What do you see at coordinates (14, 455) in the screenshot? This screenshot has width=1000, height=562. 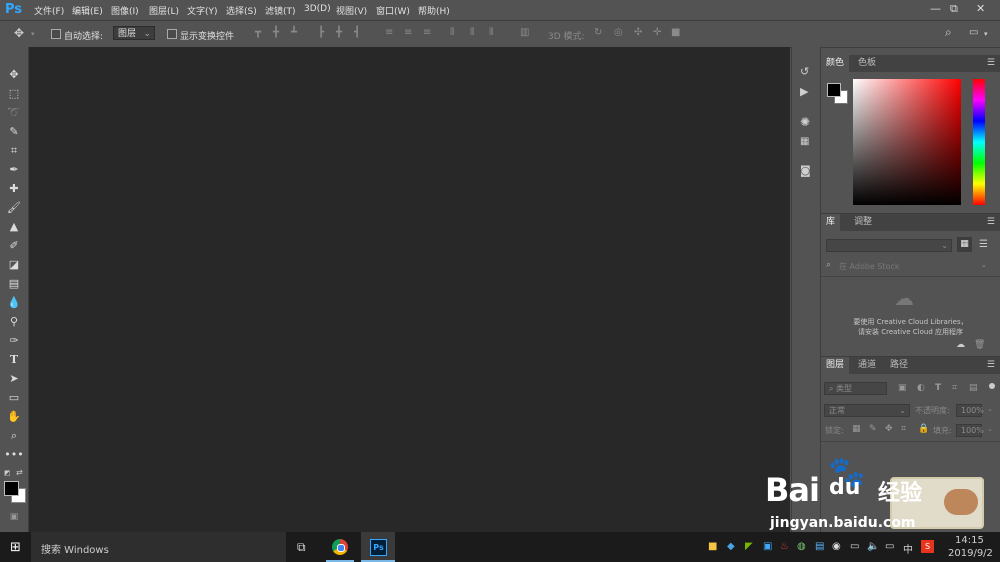 I see `more-tools-icon: •••` at bounding box center [14, 455].